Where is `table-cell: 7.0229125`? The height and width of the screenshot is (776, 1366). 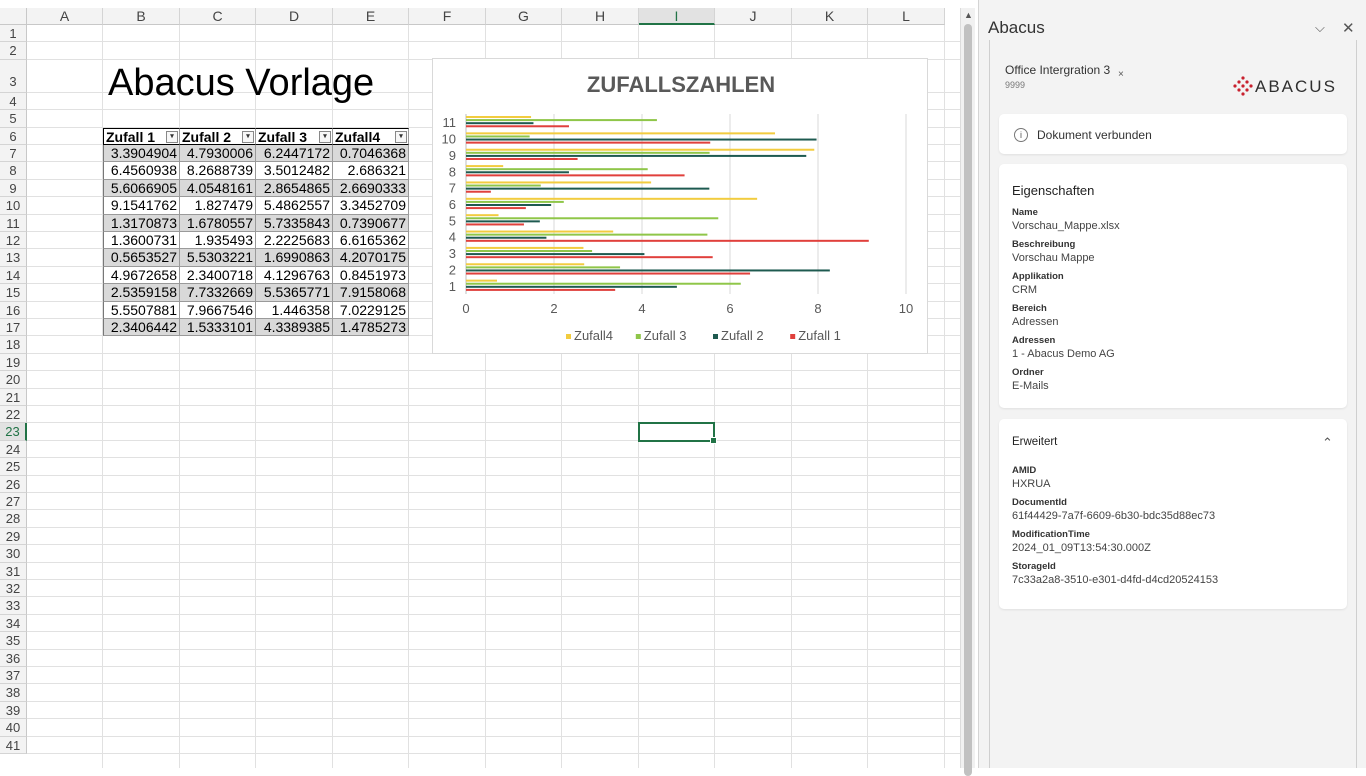
table-cell: 7.0229125 is located at coordinates (371, 310).